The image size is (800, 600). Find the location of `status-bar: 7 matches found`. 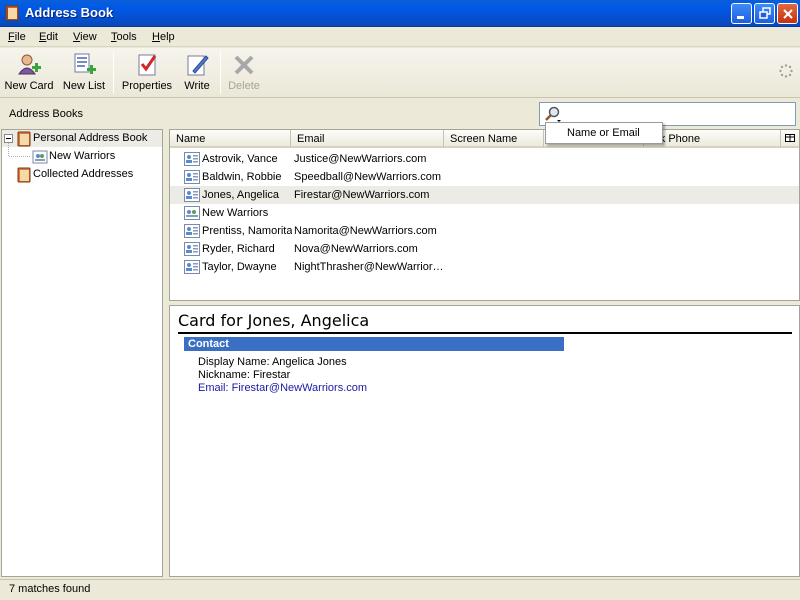

status-bar: 7 matches found is located at coordinates (400, 589).